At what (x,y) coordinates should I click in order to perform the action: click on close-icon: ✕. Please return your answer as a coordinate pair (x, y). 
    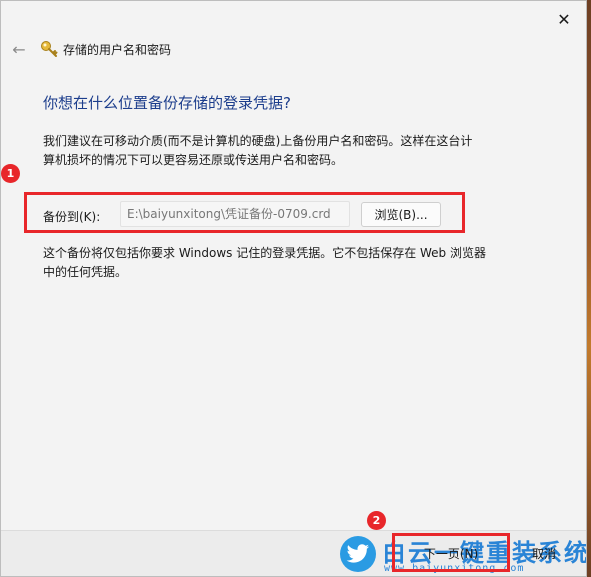
    Looking at the image, I should click on (564, 19).